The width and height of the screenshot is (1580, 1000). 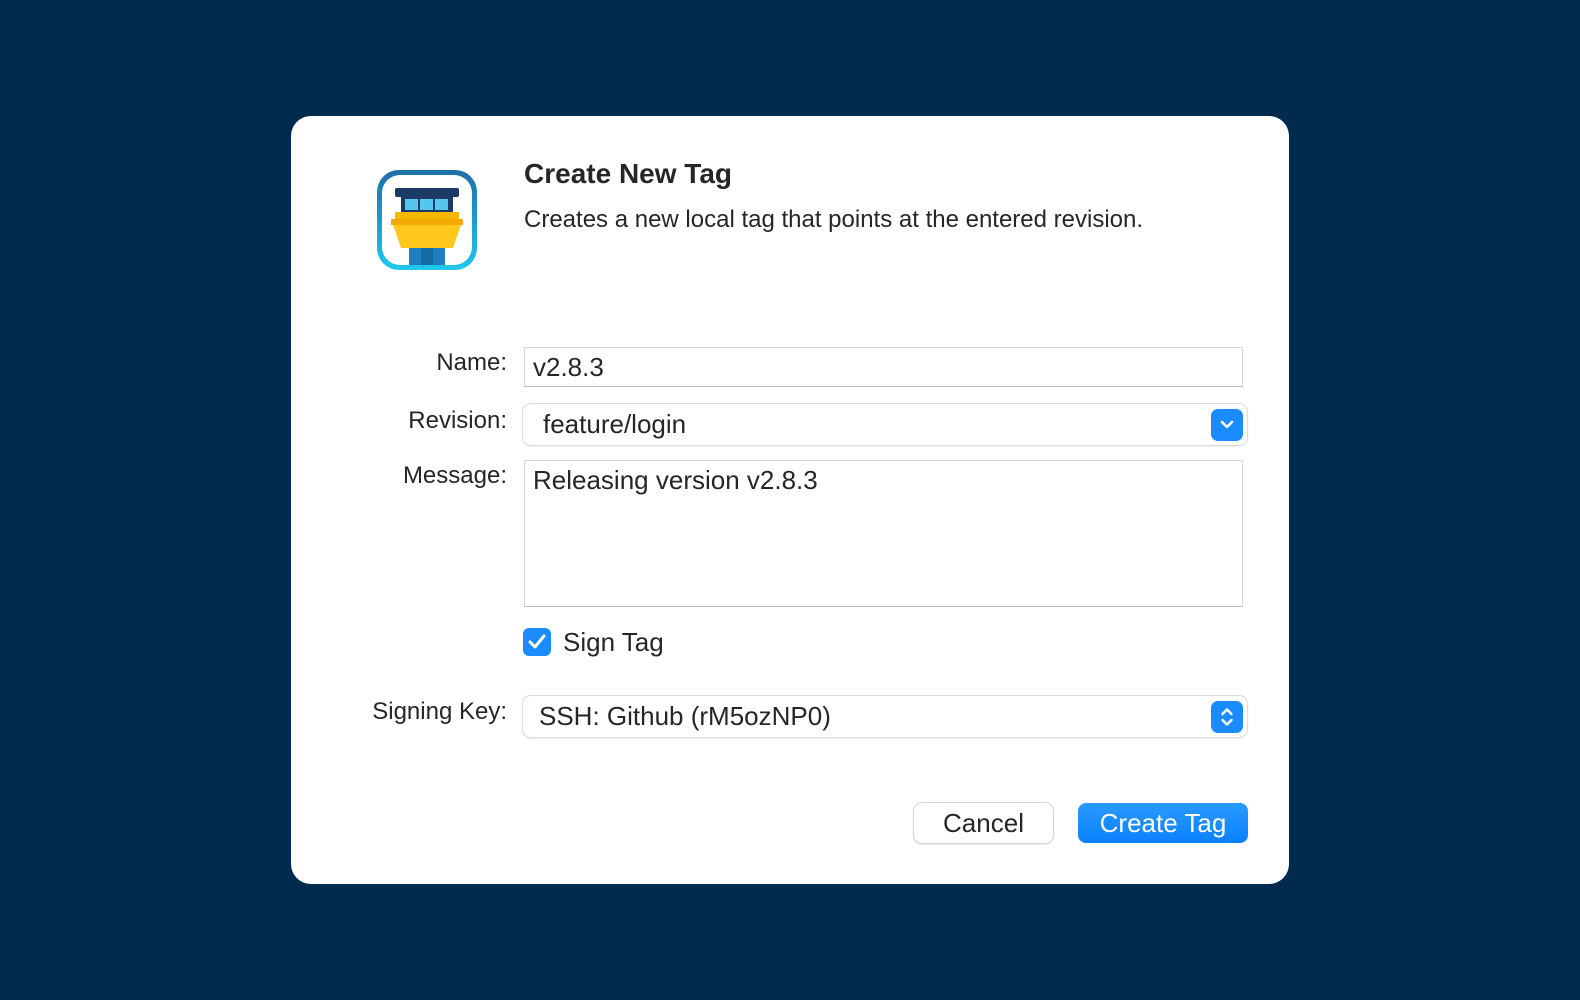 What do you see at coordinates (685, 716) in the screenshot?
I see `signing-key-select-value: SSH: Github (rM5ozNP0)` at bounding box center [685, 716].